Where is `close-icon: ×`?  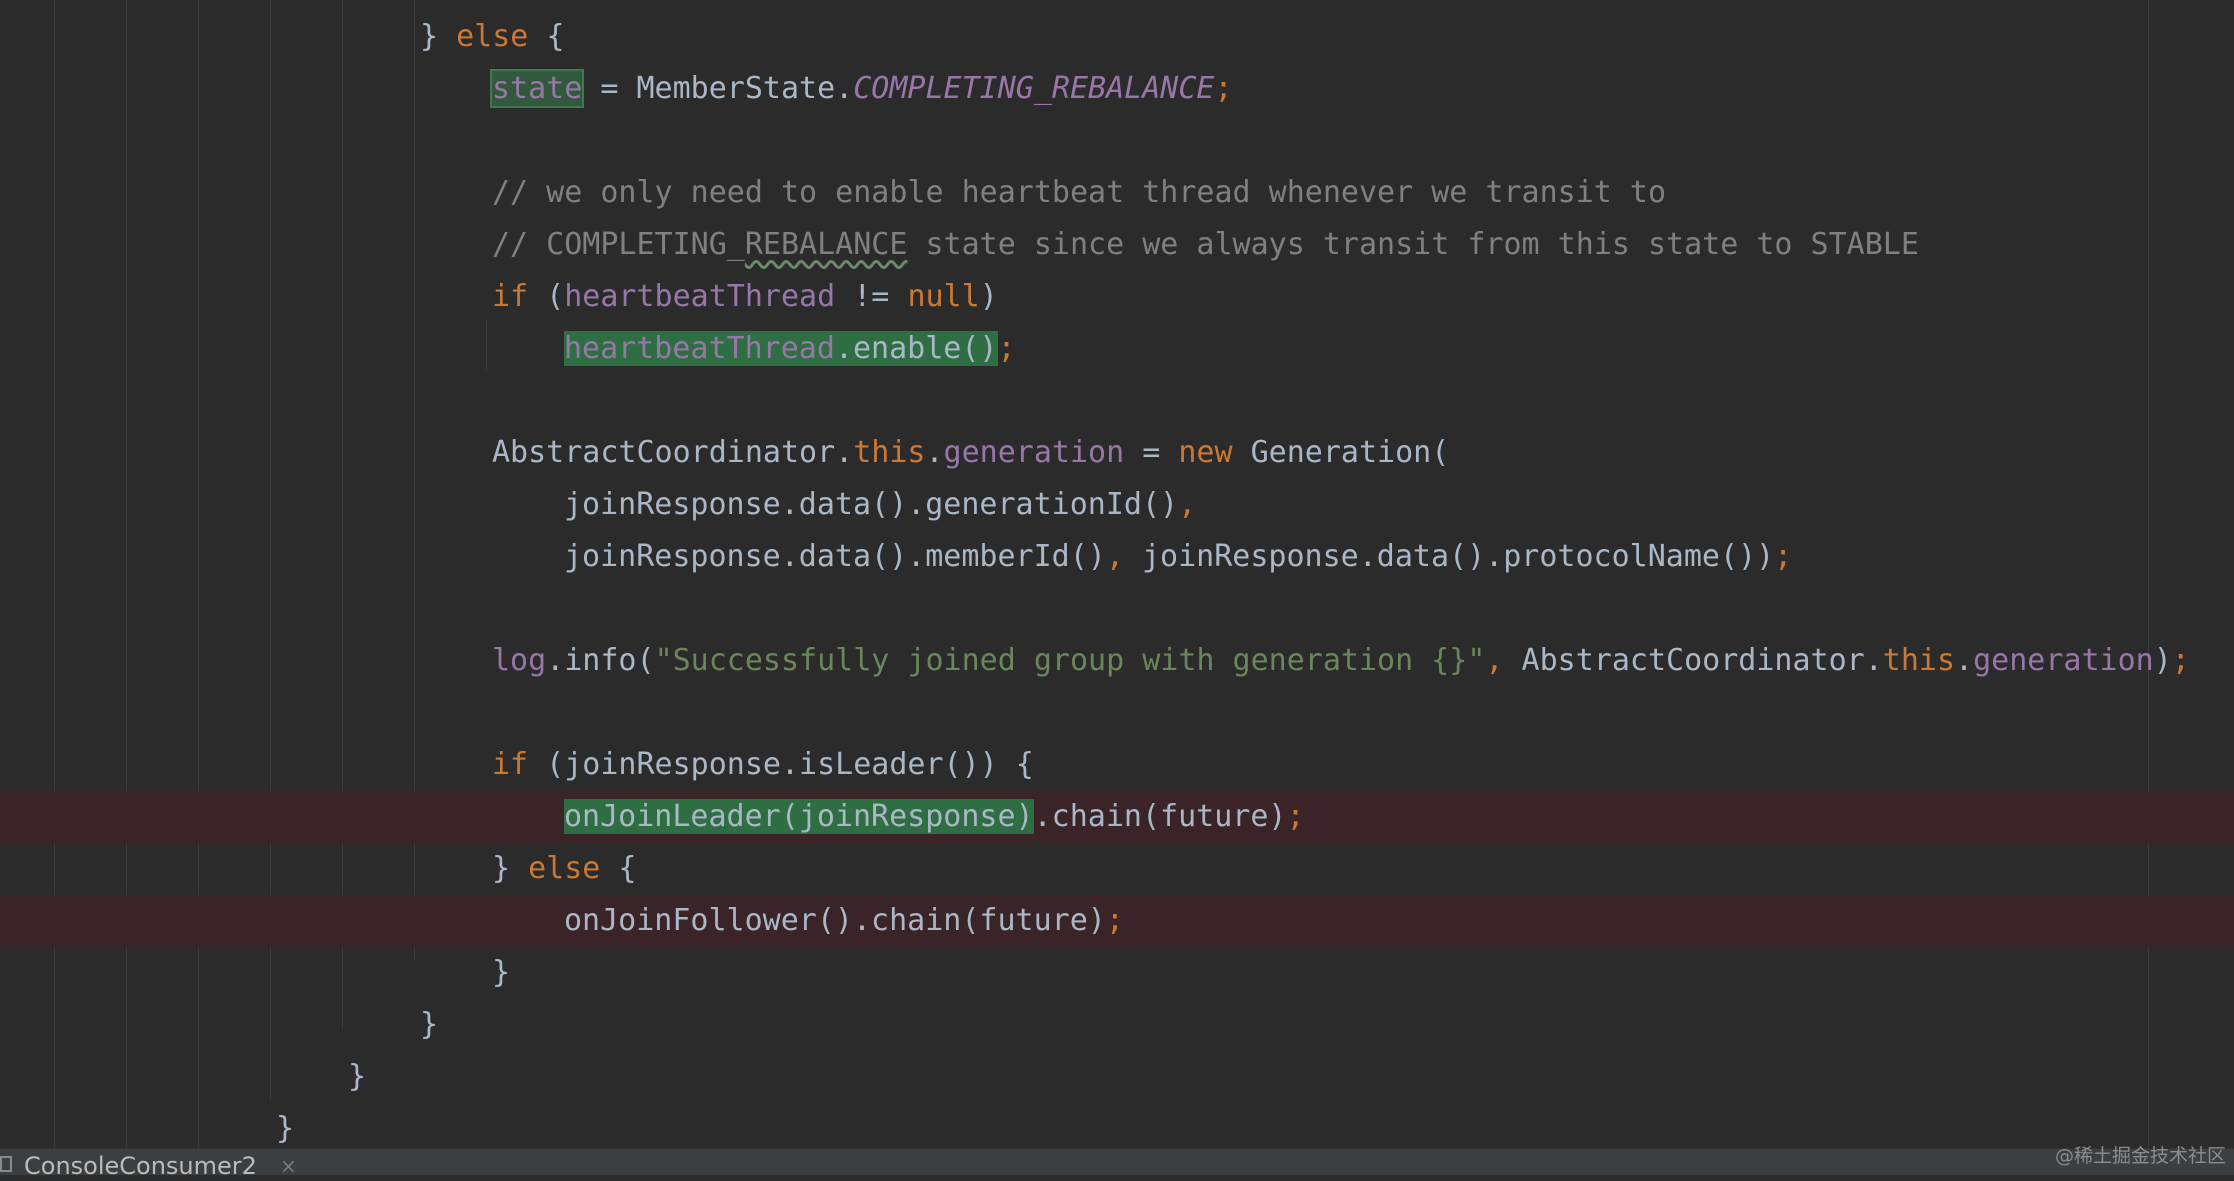
close-icon: × is located at coordinates (288, 1166).